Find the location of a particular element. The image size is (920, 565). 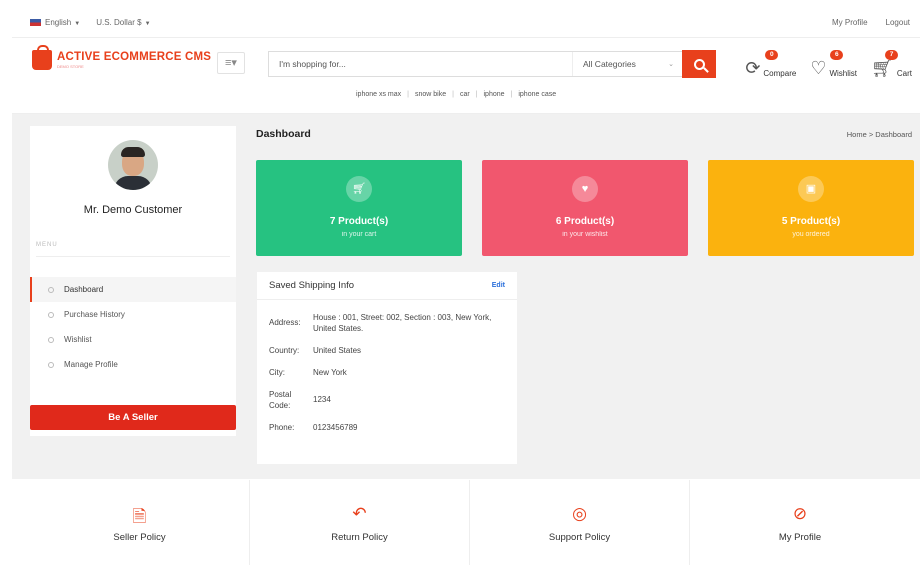

orders-summary-card: ▣ 5 Product(s) you ordered is located at coordinates (811, 208).